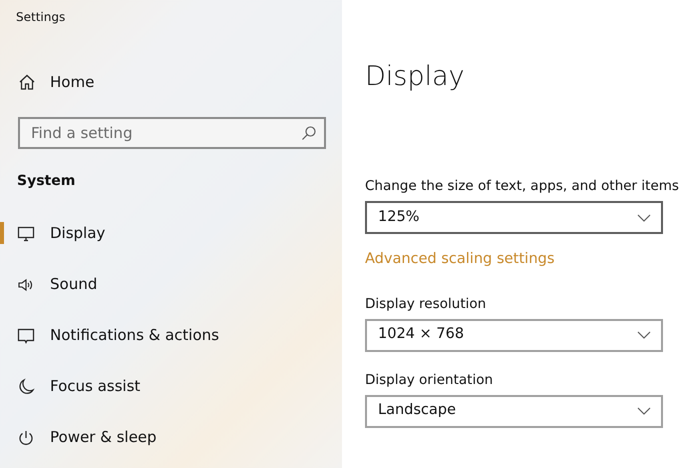 This screenshot has height=468, width=700. Describe the element at coordinates (27, 82) in the screenshot. I see `home-icon` at that location.